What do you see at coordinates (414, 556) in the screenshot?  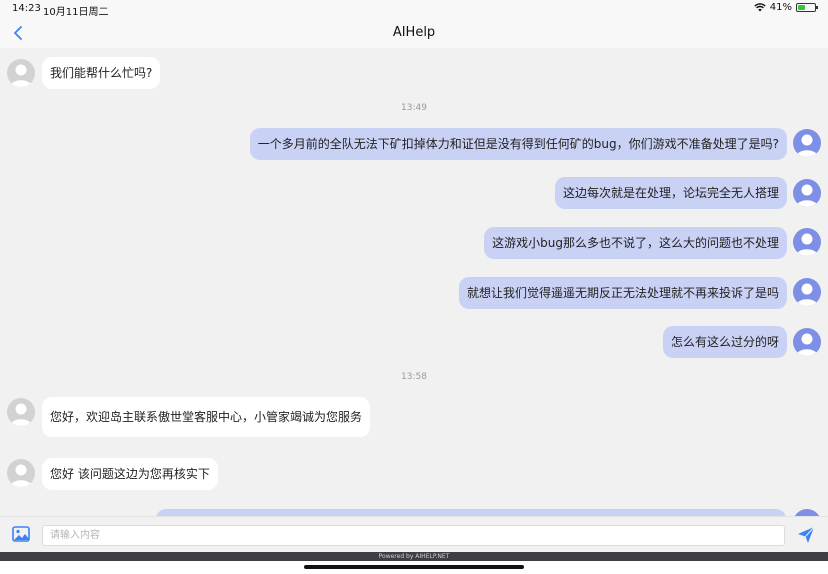 I see `powered-by-label: Powered by AIHELP.NET` at bounding box center [414, 556].